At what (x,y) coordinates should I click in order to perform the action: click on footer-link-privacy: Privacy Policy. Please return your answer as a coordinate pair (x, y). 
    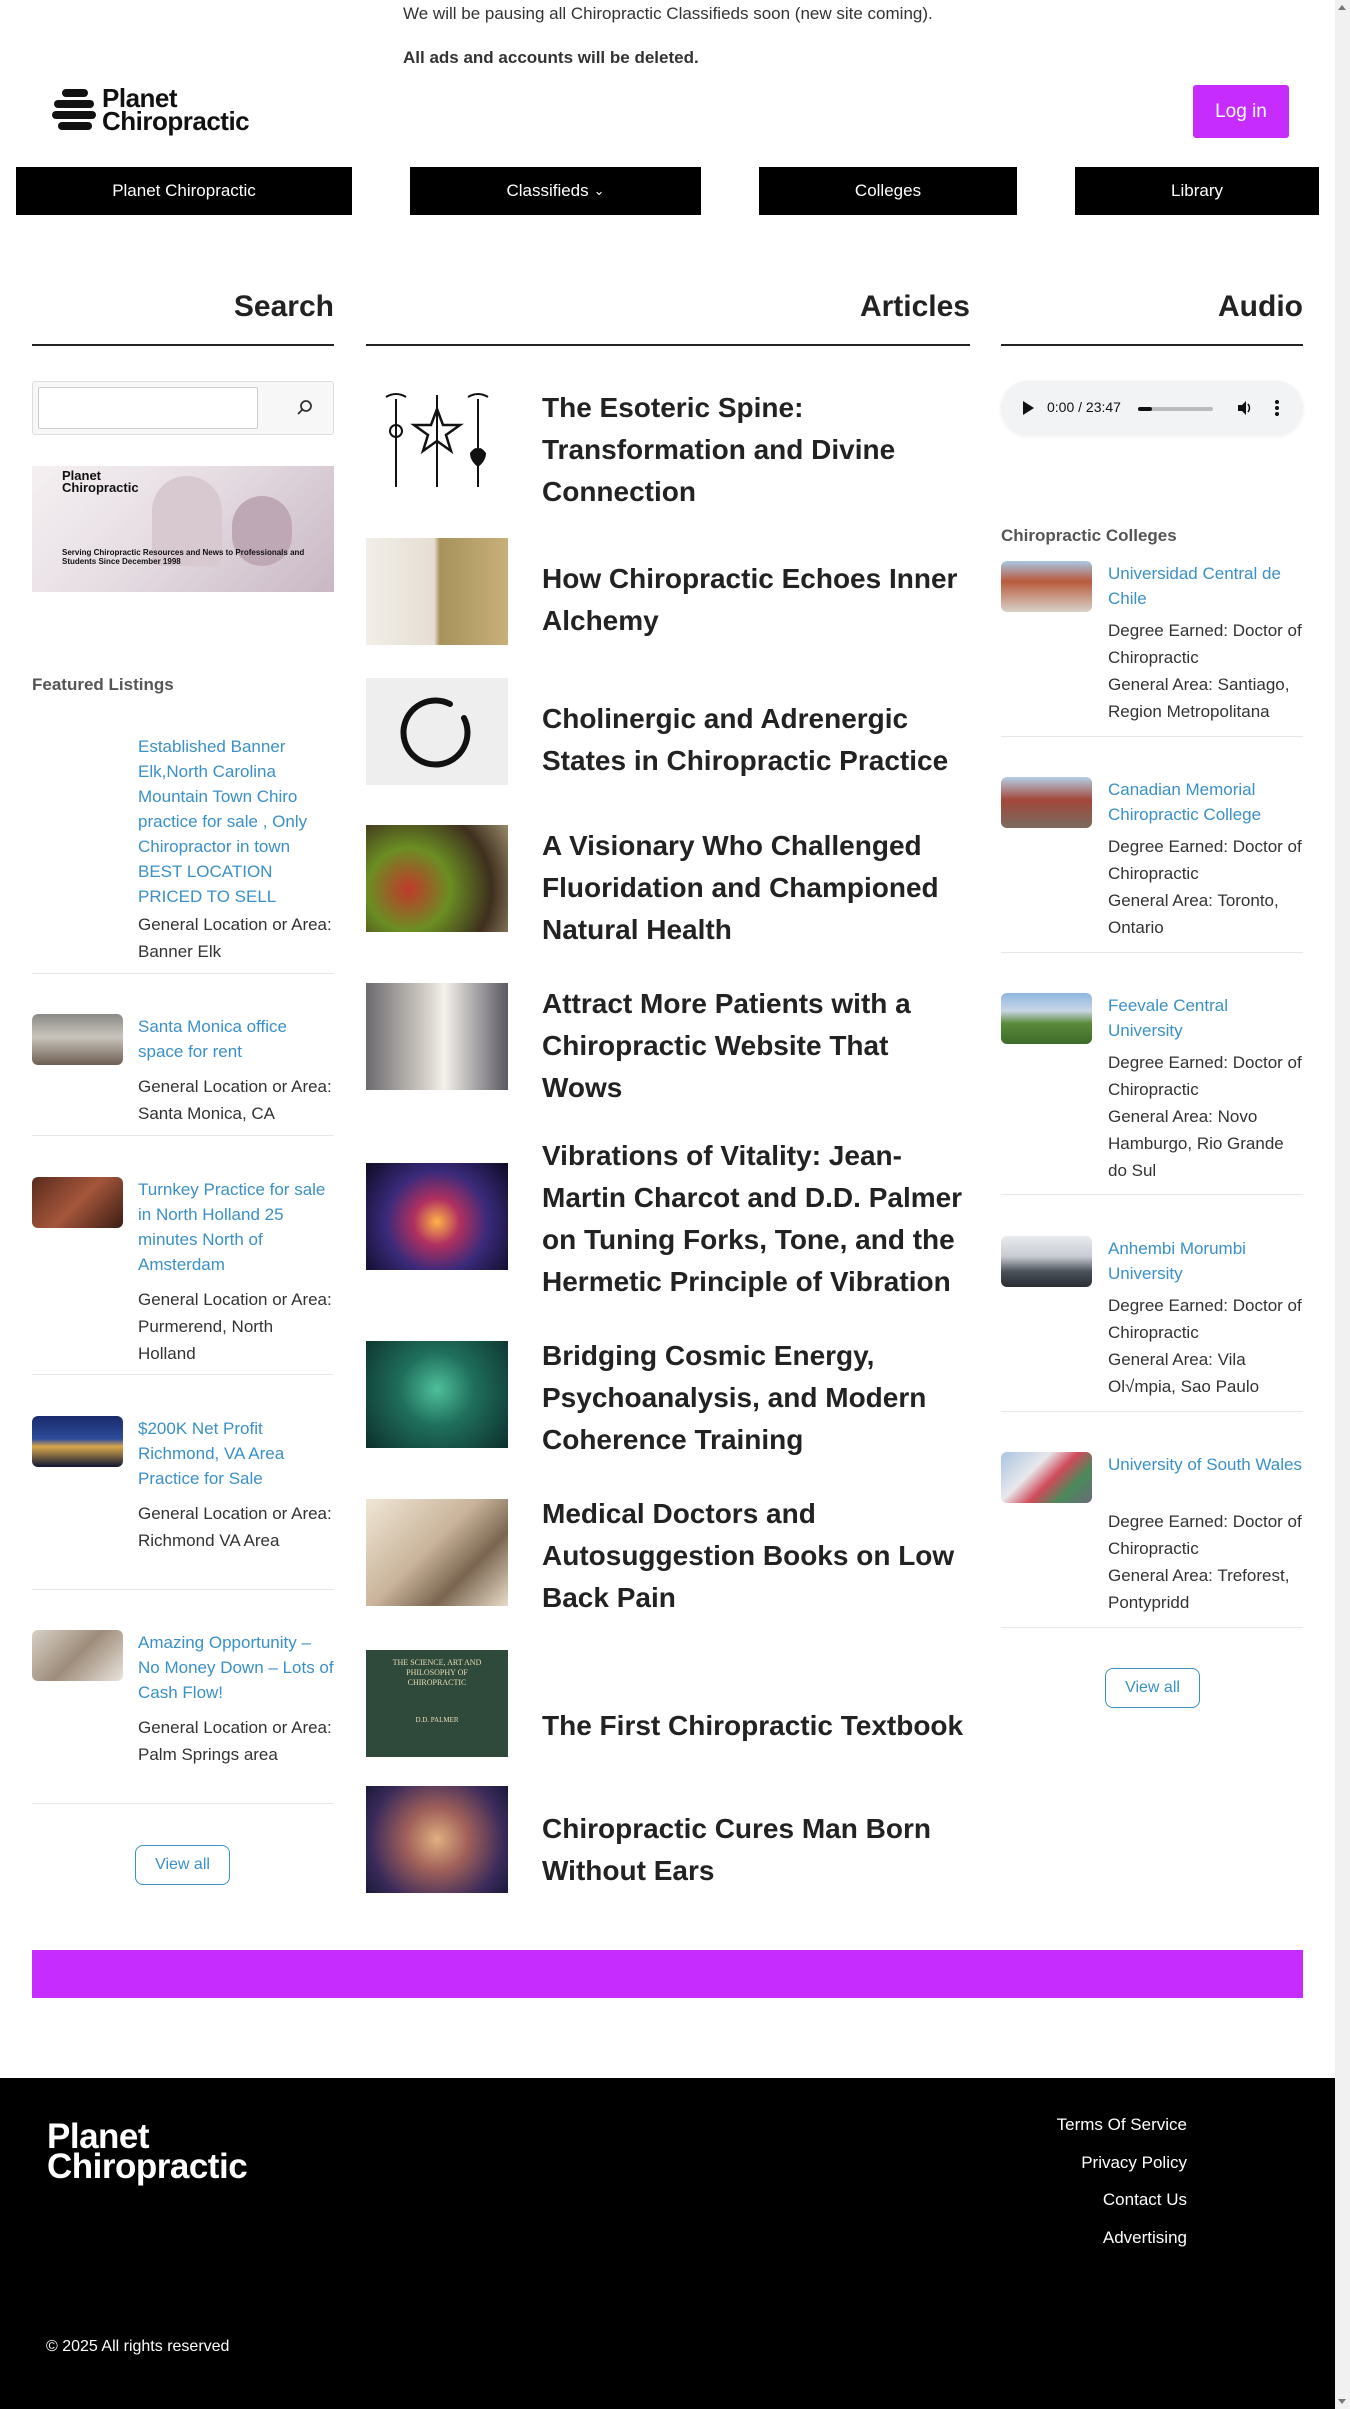
    Looking at the image, I should click on (1134, 2163).